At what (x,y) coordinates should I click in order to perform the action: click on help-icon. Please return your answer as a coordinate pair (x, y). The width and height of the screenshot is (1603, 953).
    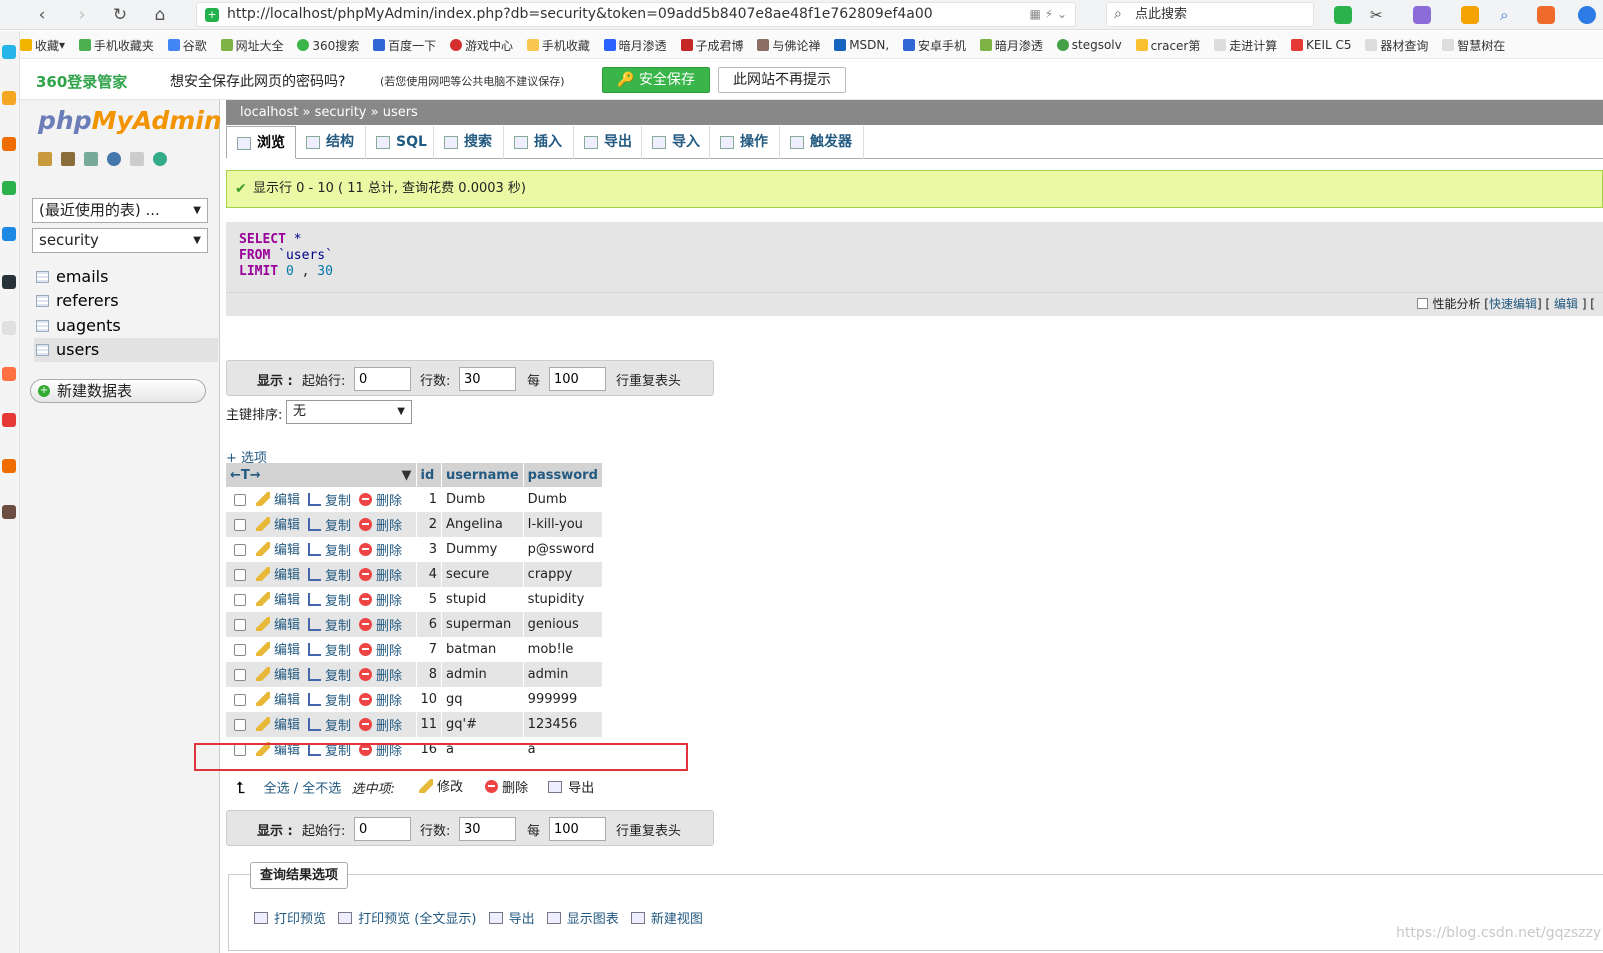
    Looking at the image, I should click on (114, 159).